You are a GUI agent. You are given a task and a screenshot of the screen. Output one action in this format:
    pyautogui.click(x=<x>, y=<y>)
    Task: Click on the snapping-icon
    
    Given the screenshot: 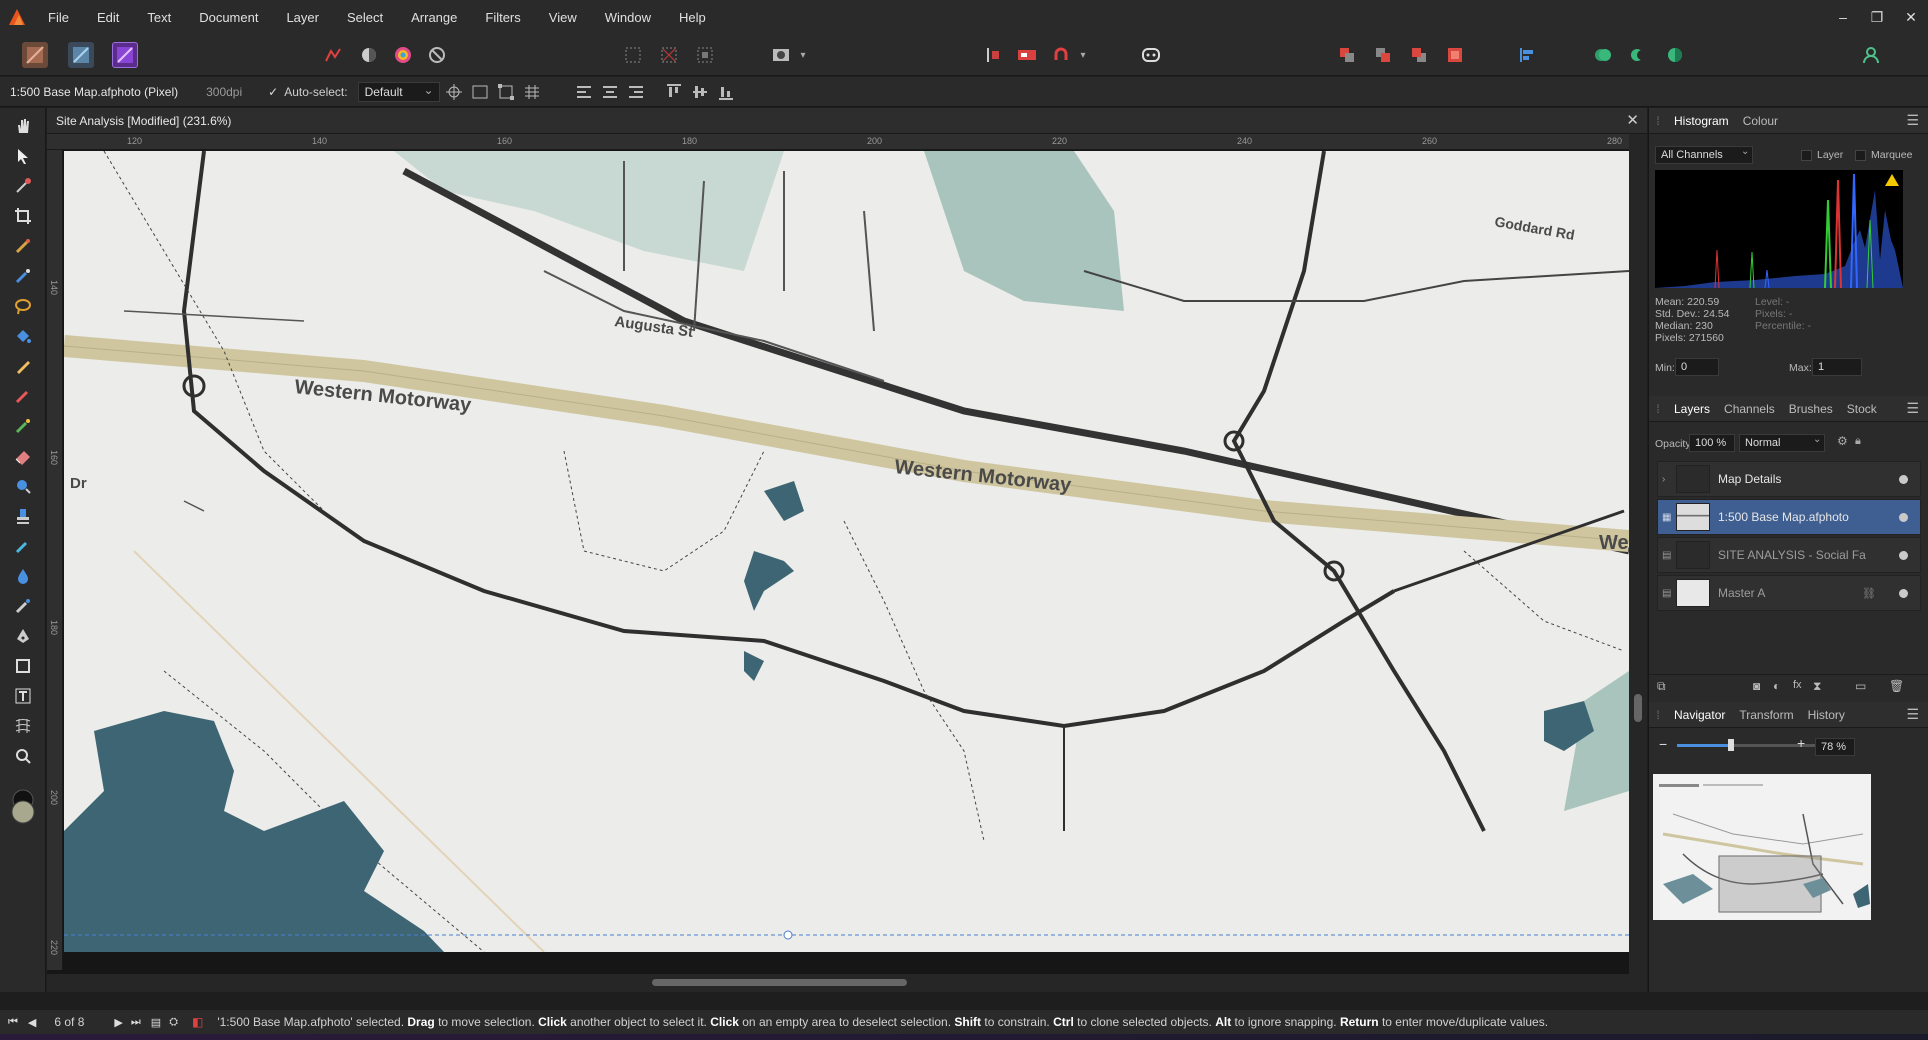 What is the action you would take?
    pyautogui.click(x=993, y=55)
    